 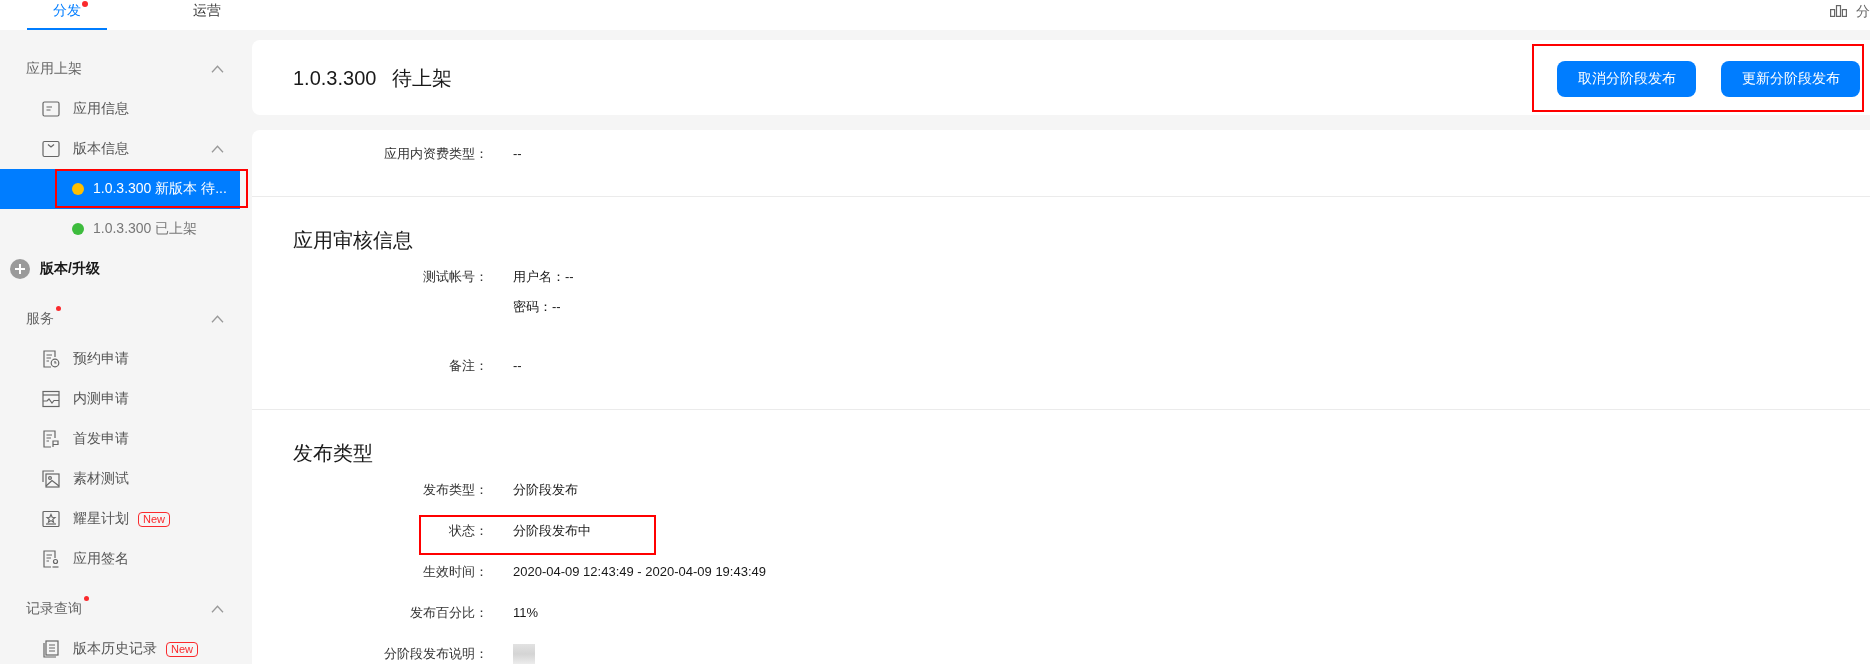 I want to click on text-card-icon, so click(x=51, y=109).